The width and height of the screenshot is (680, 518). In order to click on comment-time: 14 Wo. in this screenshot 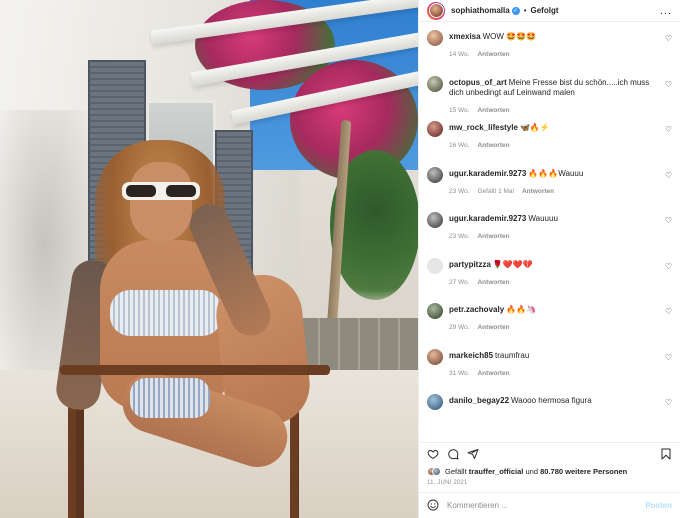, I will do `click(459, 55)`.